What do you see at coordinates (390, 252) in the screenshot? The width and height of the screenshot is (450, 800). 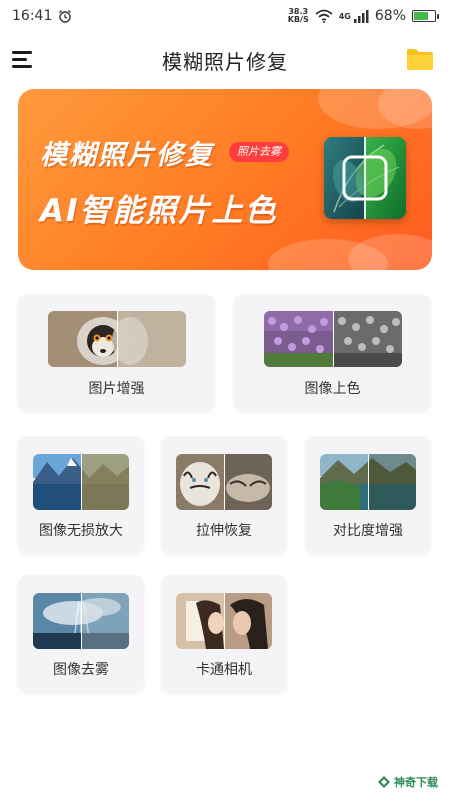 I see `banner-cloud` at bounding box center [390, 252].